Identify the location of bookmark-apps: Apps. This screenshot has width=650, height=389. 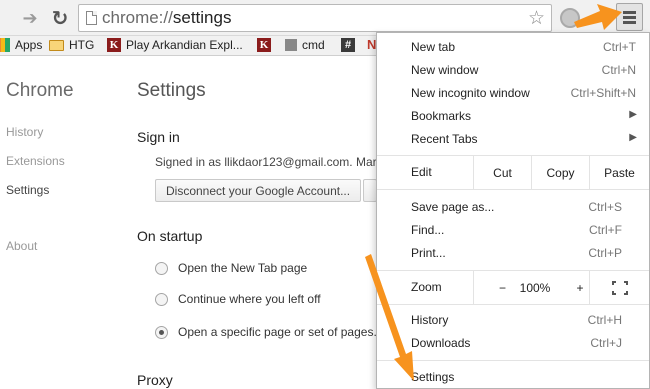
(21, 45).